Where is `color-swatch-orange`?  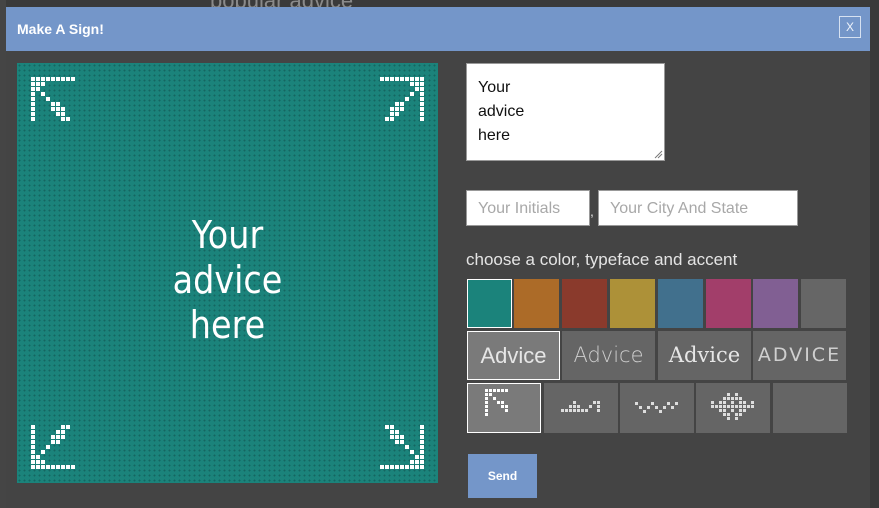
color-swatch-orange is located at coordinates (536, 303).